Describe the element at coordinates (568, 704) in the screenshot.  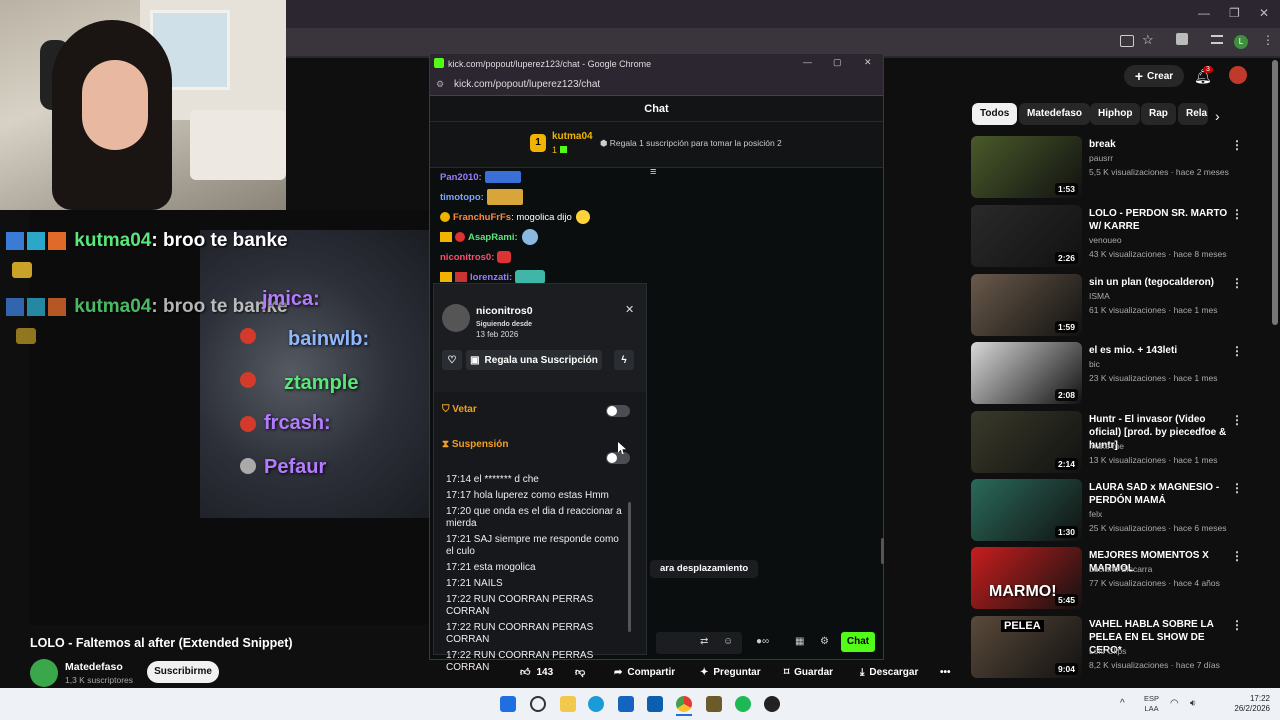
I see `file-explorer-icon` at that location.